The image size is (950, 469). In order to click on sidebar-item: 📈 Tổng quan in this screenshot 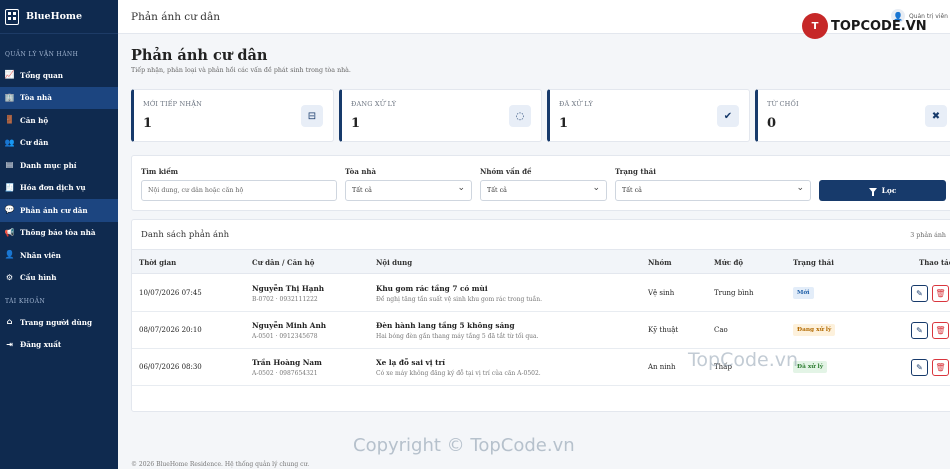, I will do `click(59, 75)`.